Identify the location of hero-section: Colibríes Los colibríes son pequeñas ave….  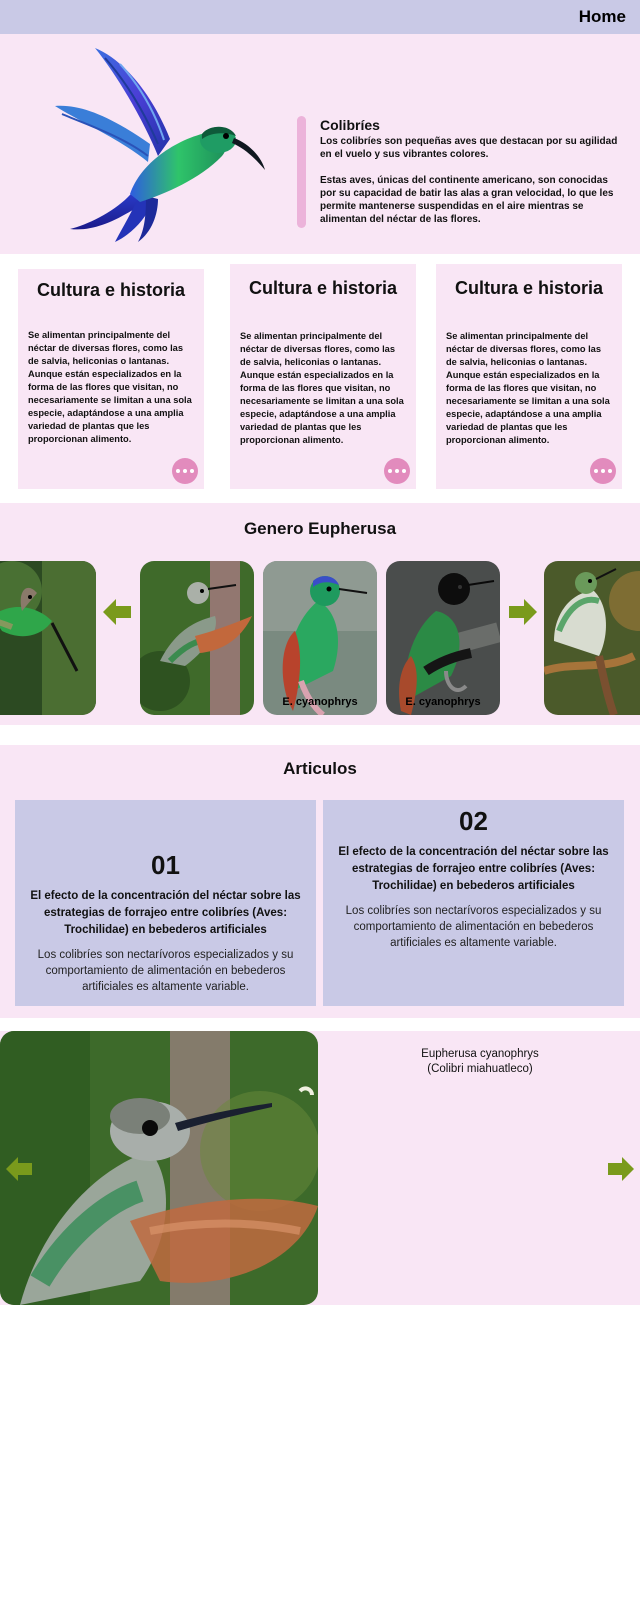
(320, 144).